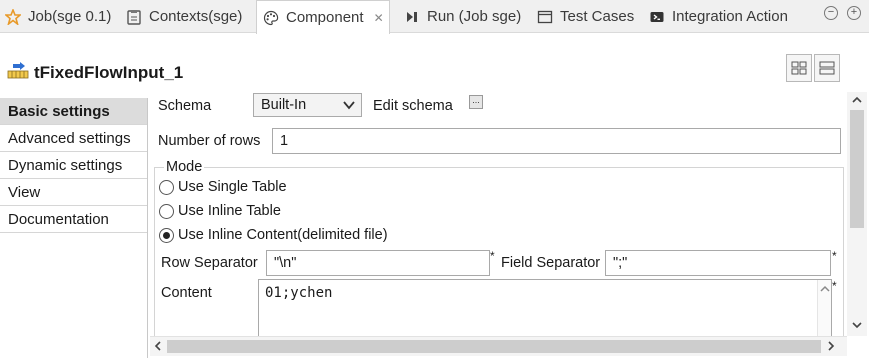 Image resolution: width=869 pixels, height=358 pixels. I want to click on tab-job: Job(sge 0.1), so click(57, 16).